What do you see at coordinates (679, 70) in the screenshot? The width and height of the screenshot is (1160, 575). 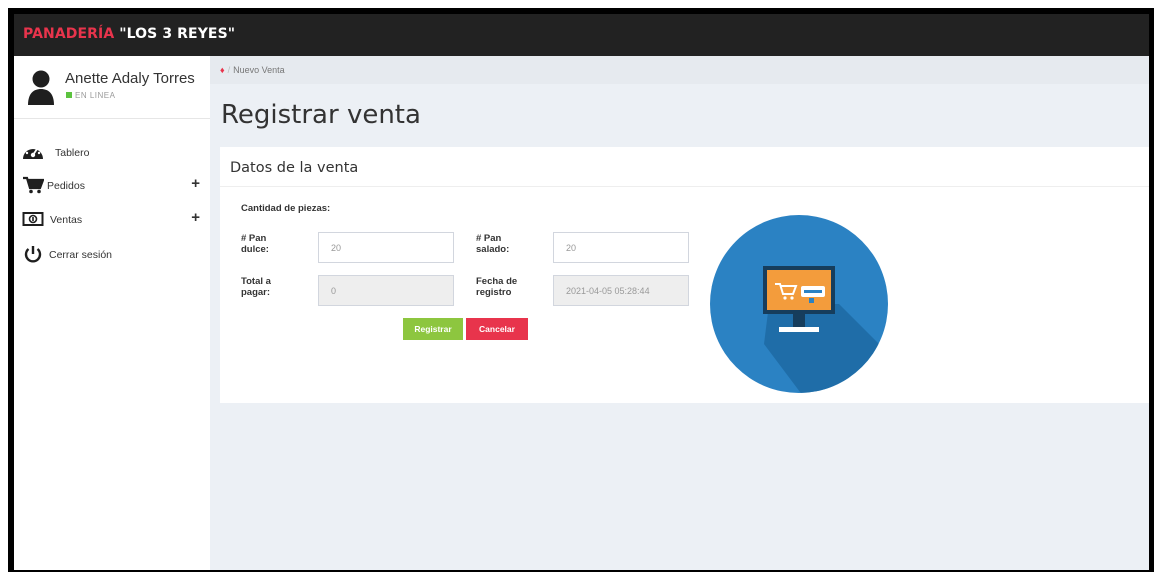 I see `breadcrumb-bar` at bounding box center [679, 70].